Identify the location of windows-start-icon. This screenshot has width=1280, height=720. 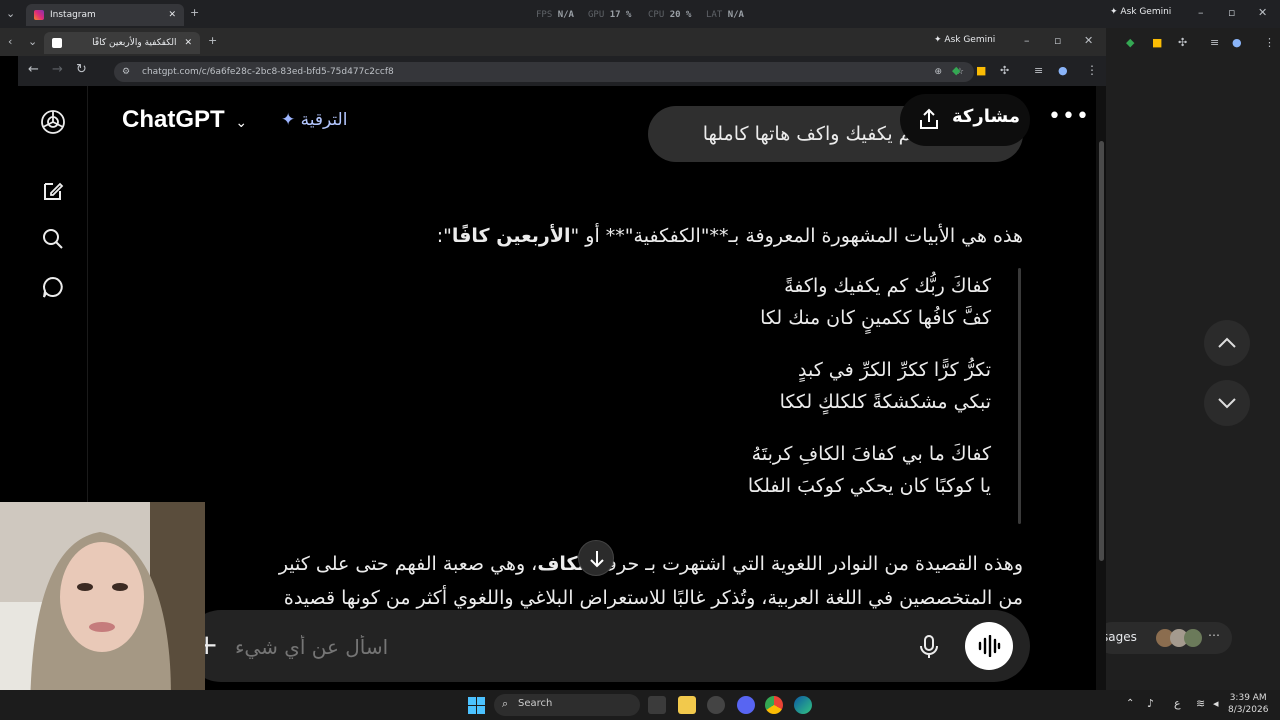
(476, 705).